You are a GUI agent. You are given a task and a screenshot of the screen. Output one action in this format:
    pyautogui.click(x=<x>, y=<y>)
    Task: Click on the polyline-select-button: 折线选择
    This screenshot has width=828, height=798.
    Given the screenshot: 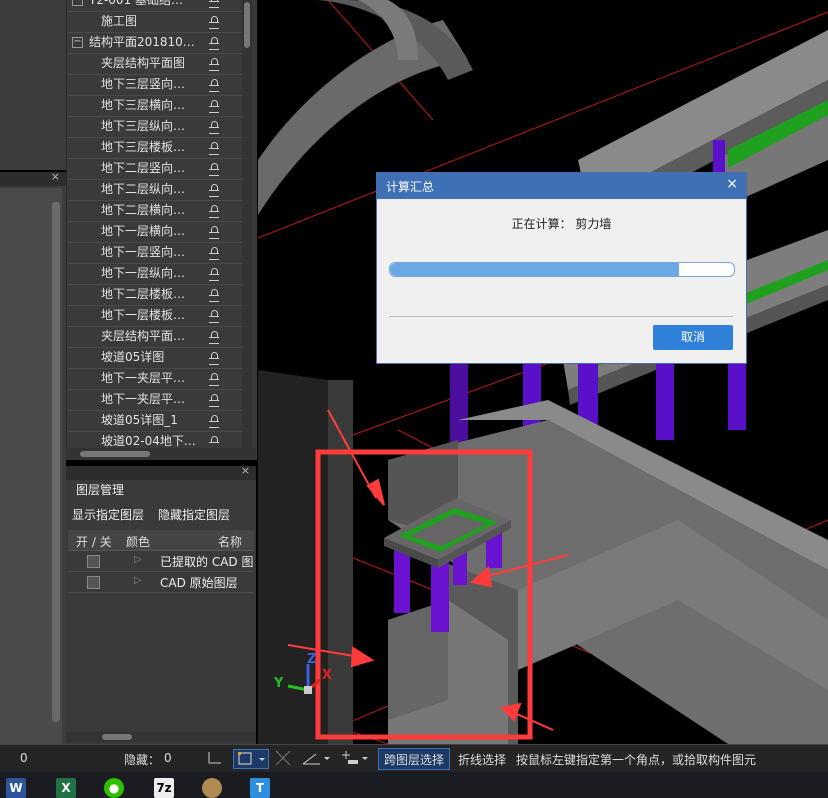 What is the action you would take?
    pyautogui.click(x=482, y=759)
    